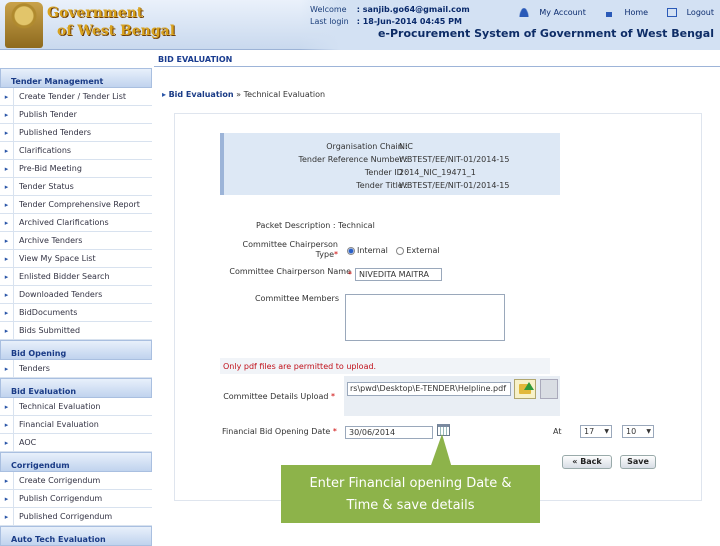 The width and height of the screenshot is (720, 546). Describe the element at coordinates (638, 431) in the screenshot. I see `minute-select: 10` at that location.